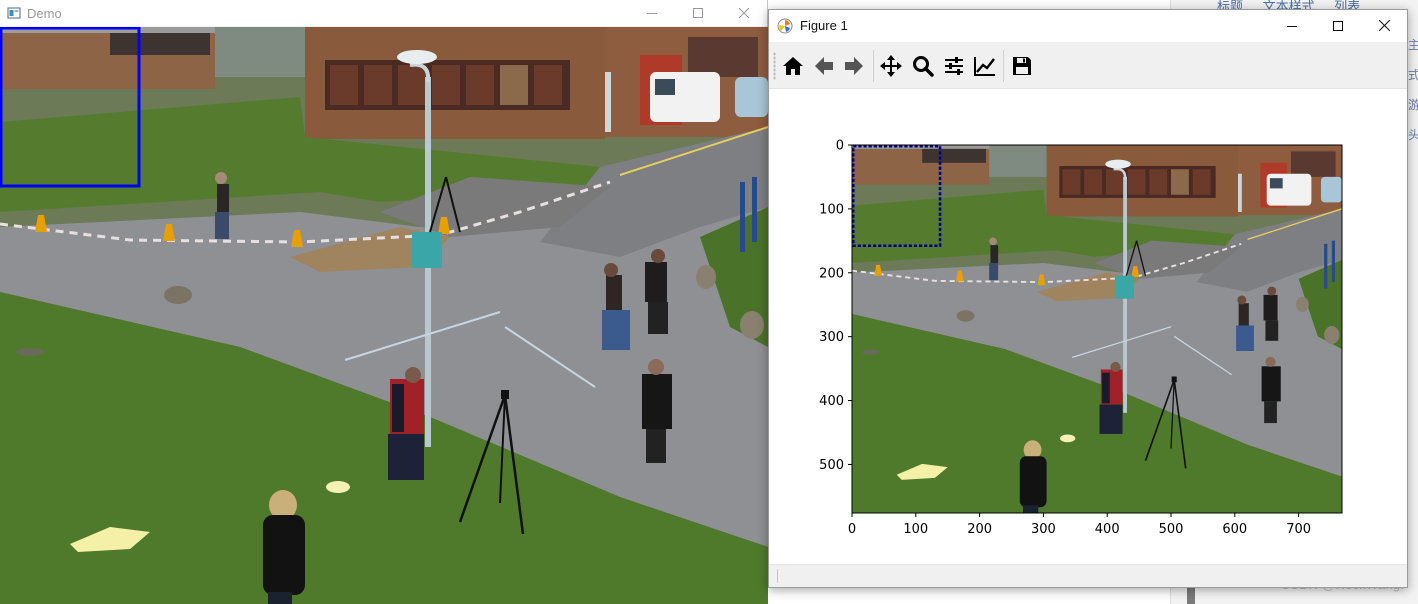 This screenshot has width=1418, height=604. What do you see at coordinates (1043, 529) in the screenshot?
I see `x-tick-label: 300` at bounding box center [1043, 529].